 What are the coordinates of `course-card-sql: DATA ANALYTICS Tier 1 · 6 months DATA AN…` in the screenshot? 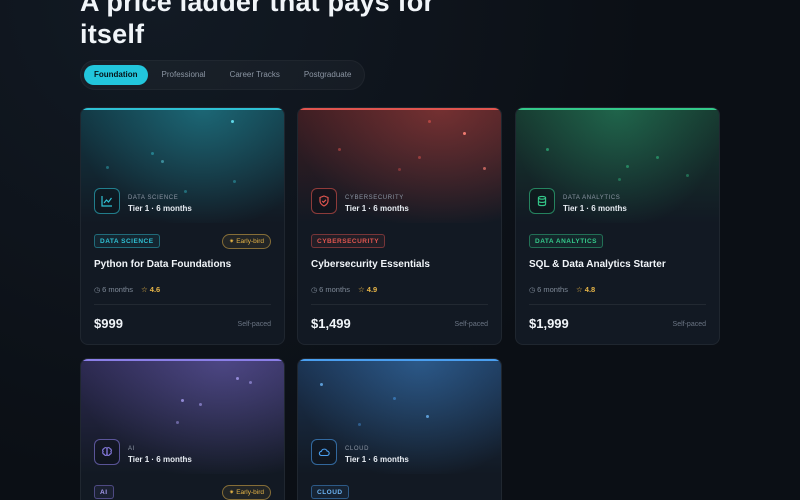 It's located at (617, 226).